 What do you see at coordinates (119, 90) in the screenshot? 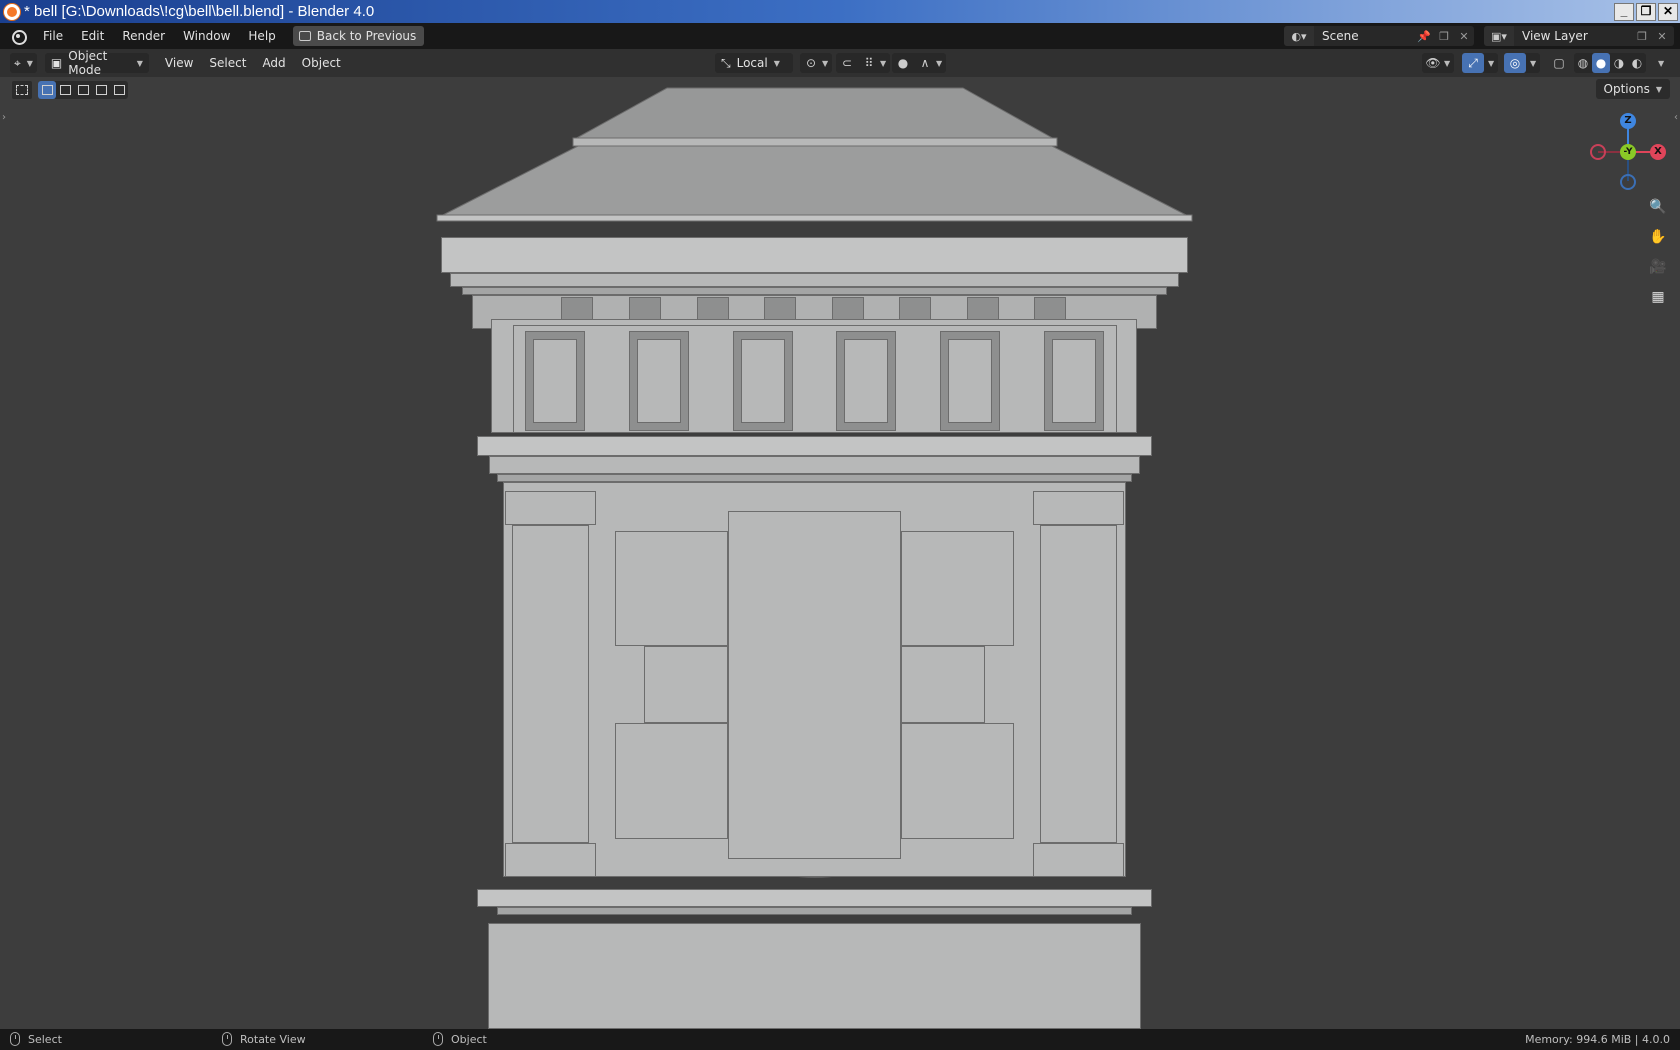
I see `select-intersect-icon` at bounding box center [119, 90].